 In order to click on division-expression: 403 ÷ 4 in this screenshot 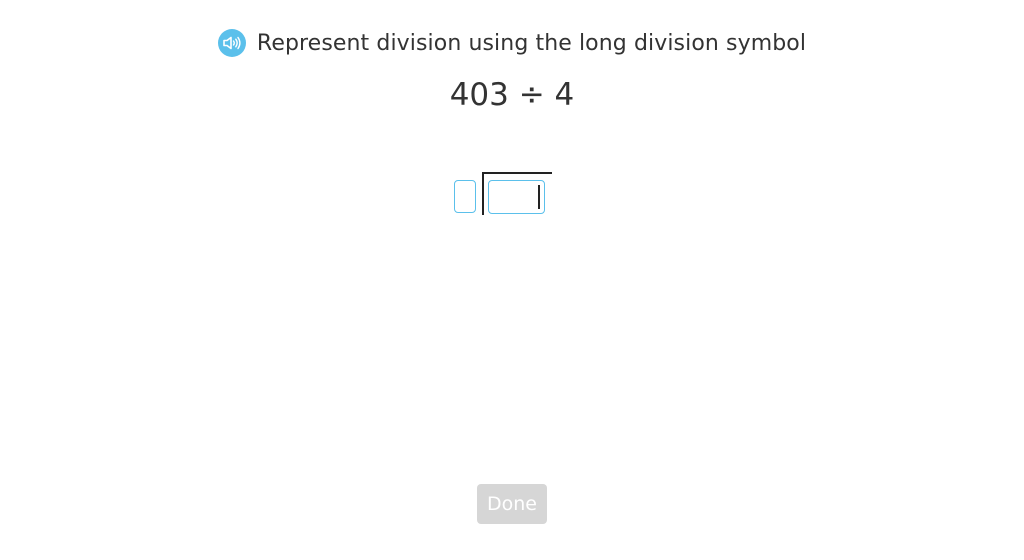, I will do `click(512, 95)`.